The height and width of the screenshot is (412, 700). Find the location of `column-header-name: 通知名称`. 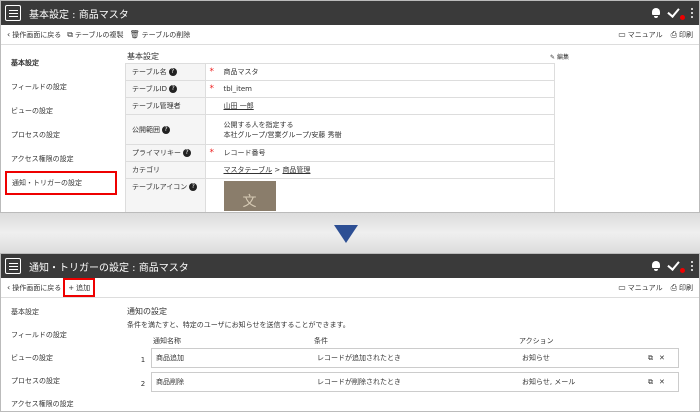

column-header-name: 通知名称 is located at coordinates (167, 341).